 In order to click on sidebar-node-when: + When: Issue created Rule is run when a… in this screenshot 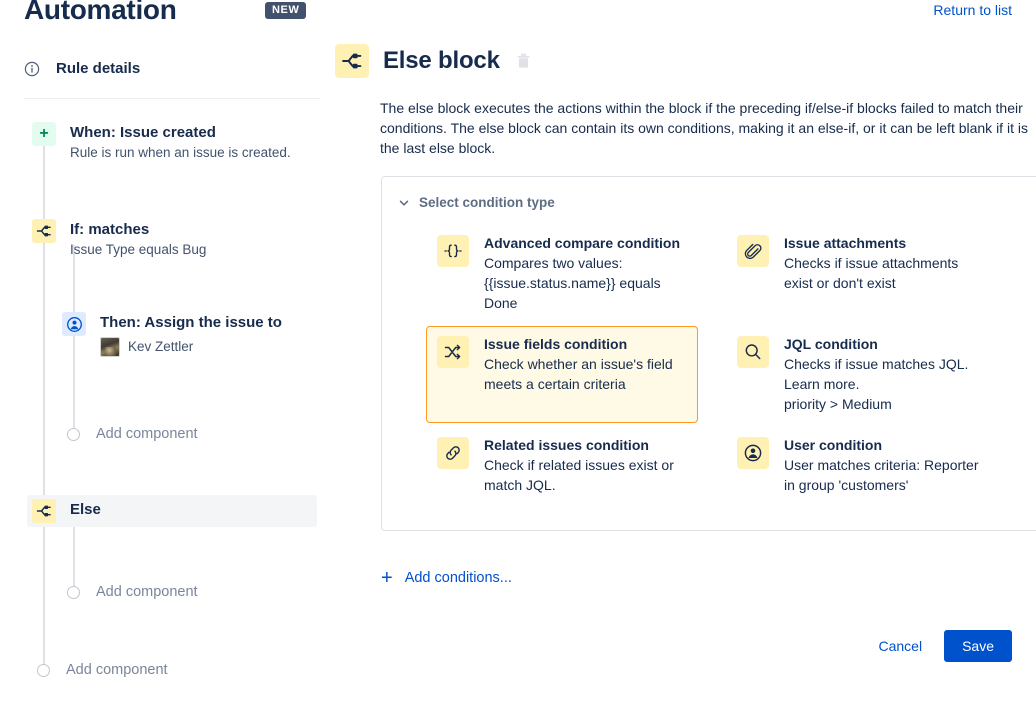, I will do `click(161, 142)`.